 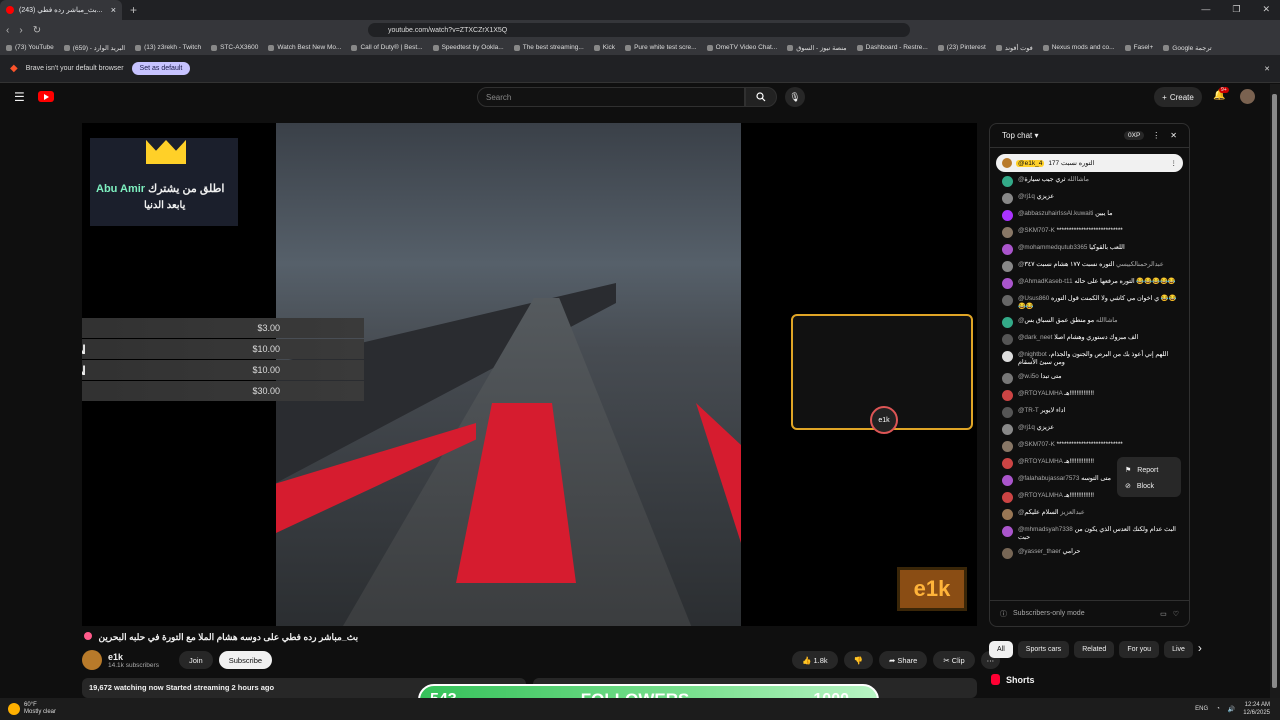 I want to click on youtube-logo, so click(x=46, y=96).